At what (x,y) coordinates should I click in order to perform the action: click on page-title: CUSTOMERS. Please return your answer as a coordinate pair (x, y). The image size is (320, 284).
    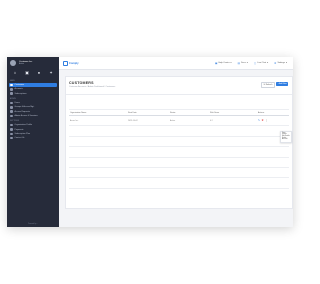
    Looking at the image, I should click on (81, 83).